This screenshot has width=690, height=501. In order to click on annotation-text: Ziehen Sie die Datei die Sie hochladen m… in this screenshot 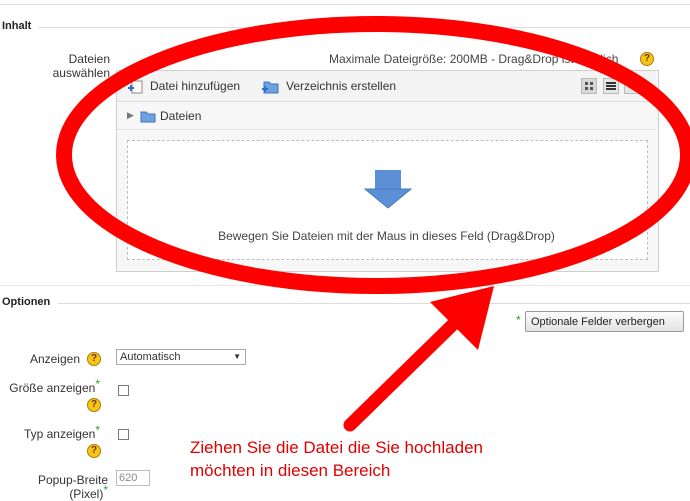, I will do `click(336, 459)`.